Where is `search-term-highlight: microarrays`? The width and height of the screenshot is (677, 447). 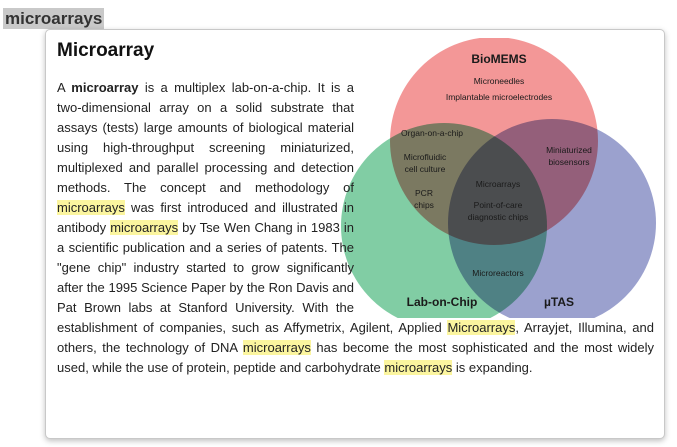 search-term-highlight: microarrays is located at coordinates (54, 18).